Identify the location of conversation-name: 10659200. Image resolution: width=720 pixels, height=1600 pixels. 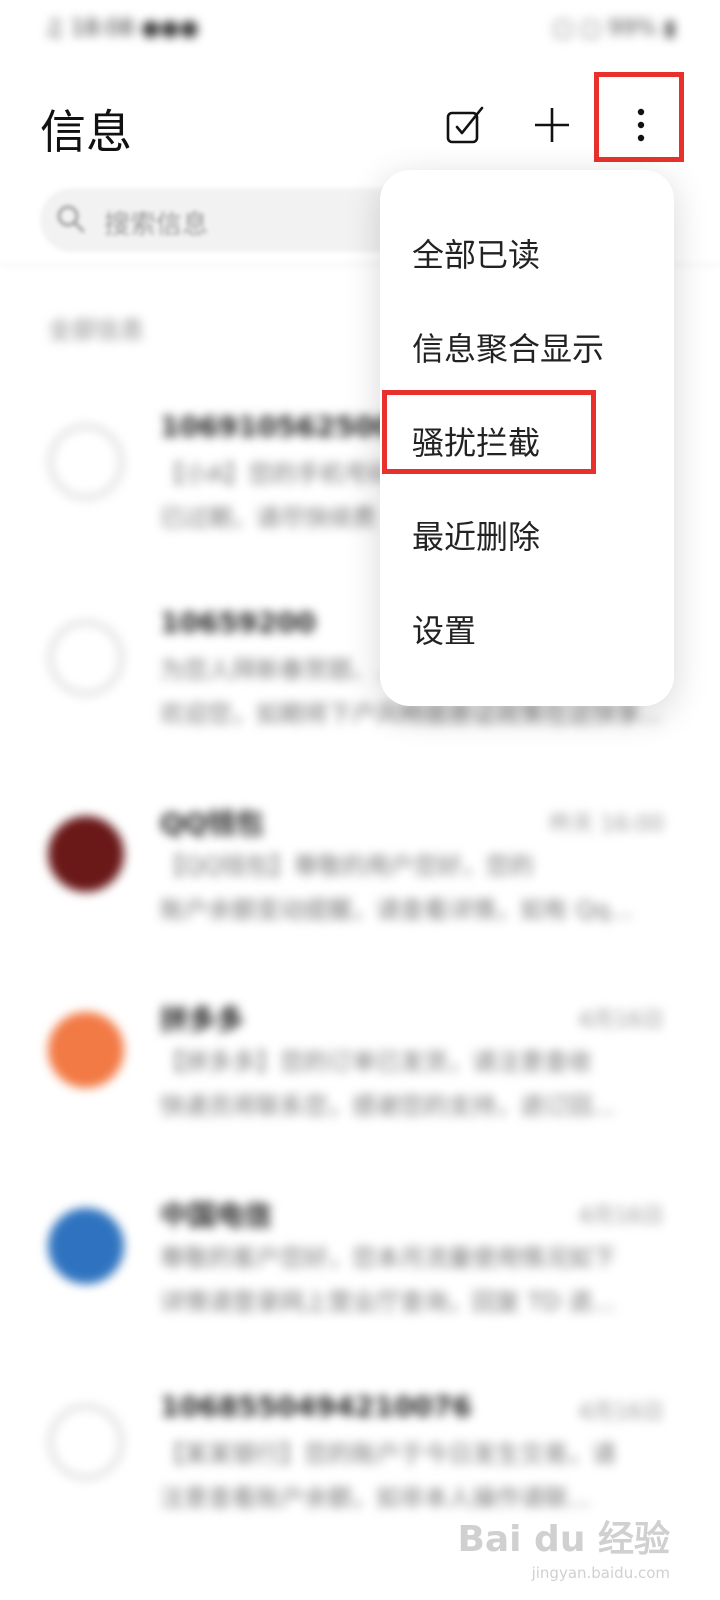
(238, 622).